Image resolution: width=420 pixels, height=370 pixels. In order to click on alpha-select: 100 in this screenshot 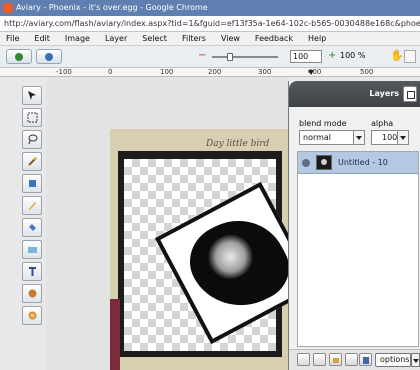, I will do `click(390, 137)`.